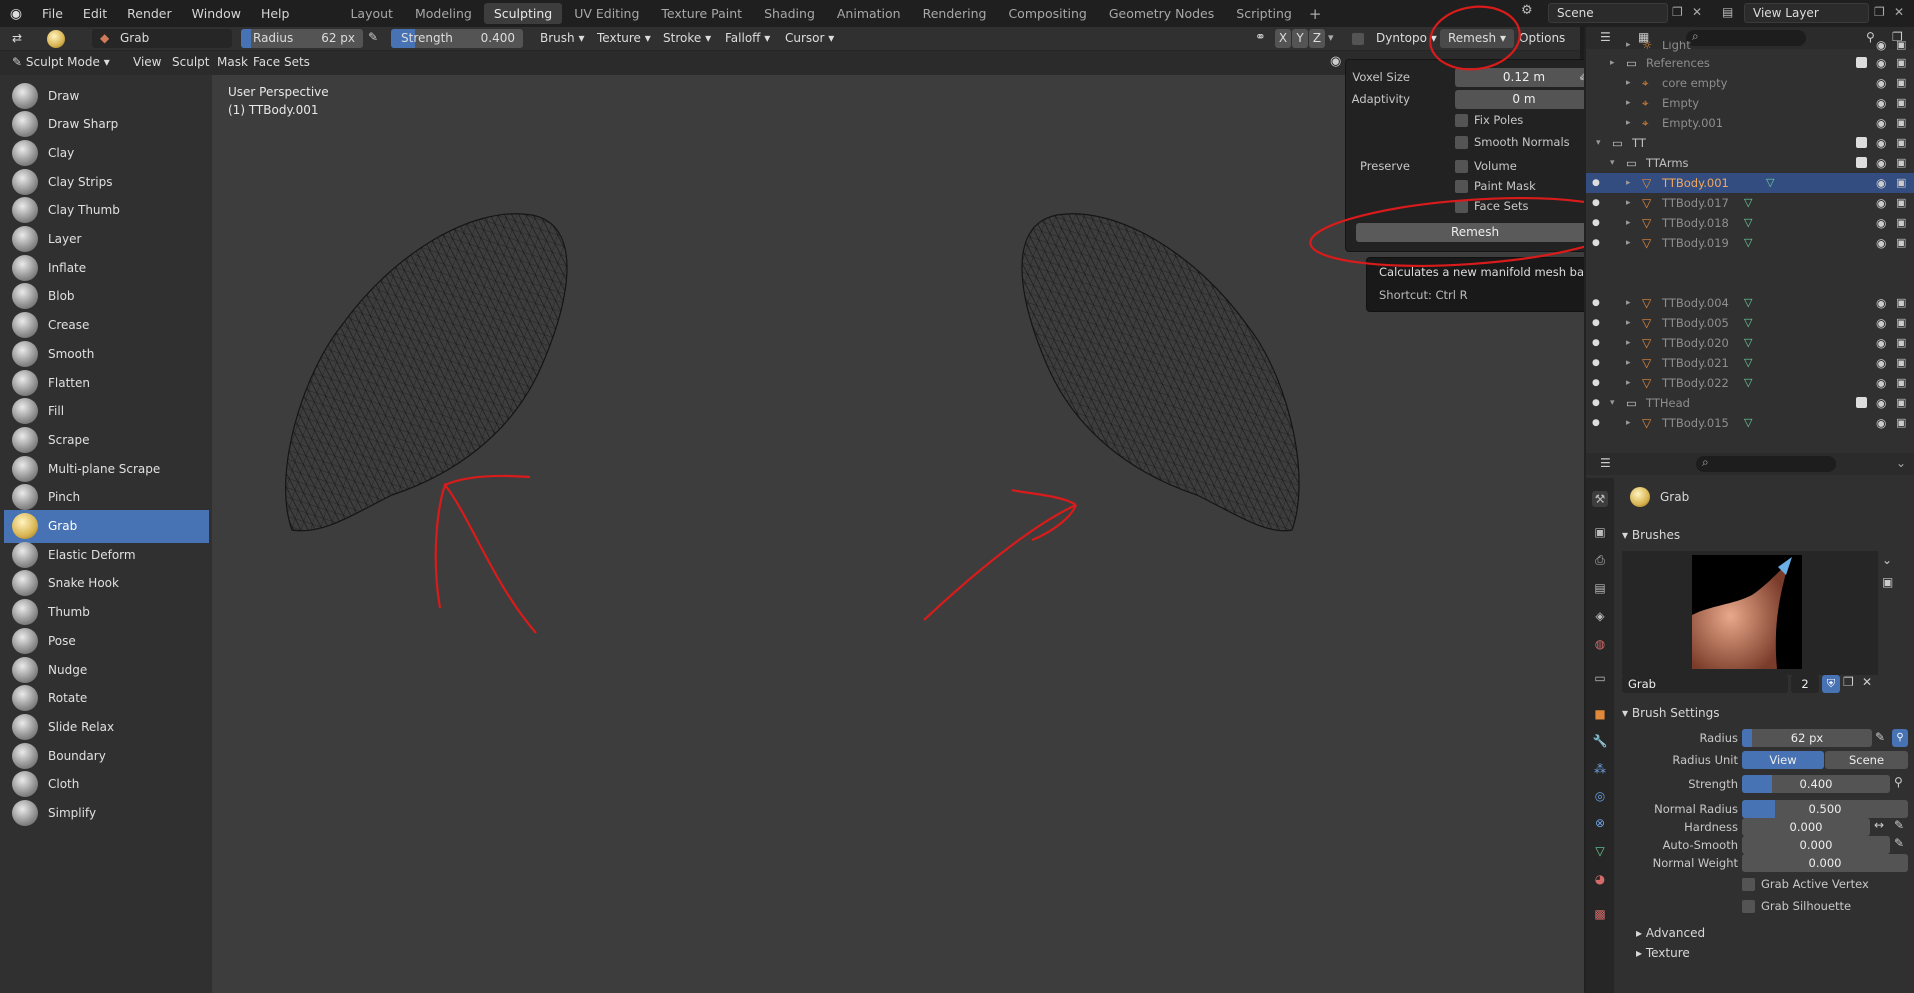  Describe the element at coordinates (1879, 825) in the screenshot. I see `hardness-invert-icon: ↔` at that location.